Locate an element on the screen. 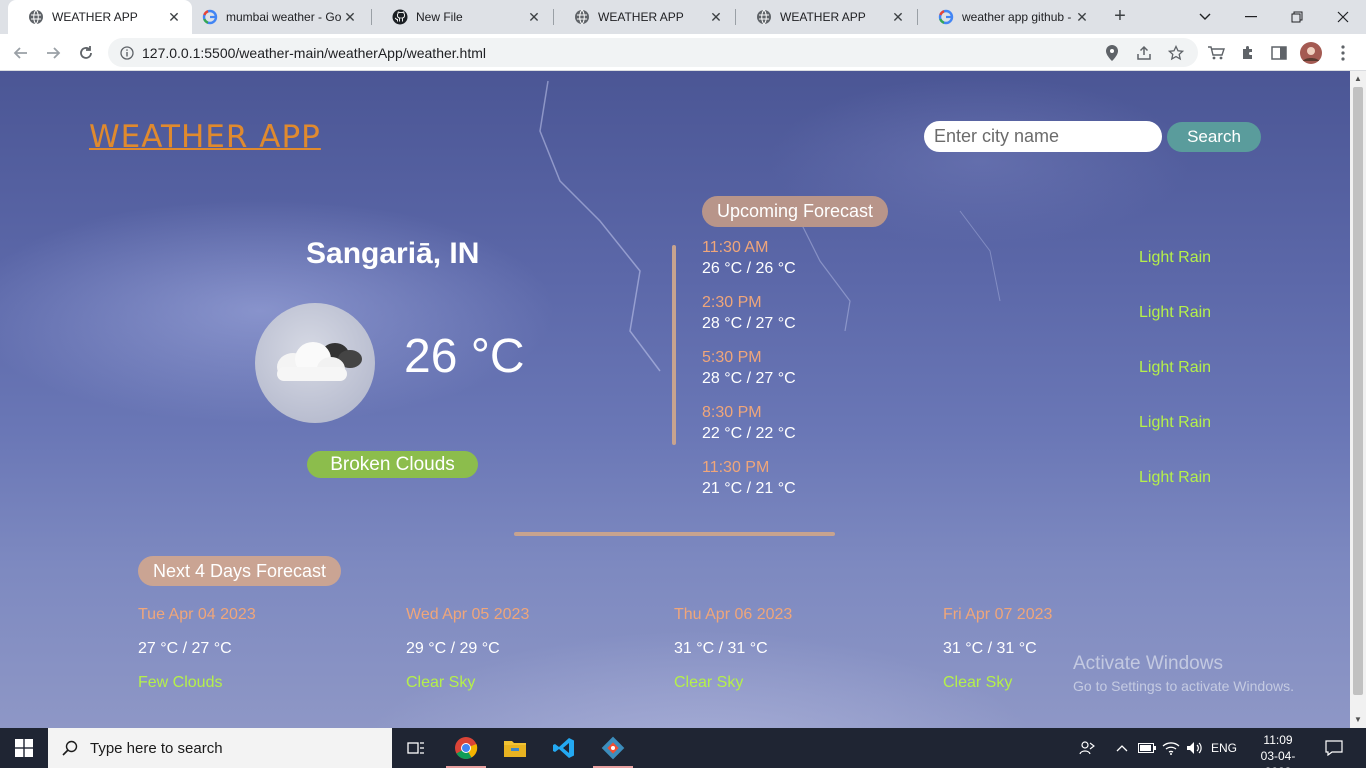 Image resolution: width=1366 pixels, height=768 pixels. folder-icon is located at coordinates (515, 749).